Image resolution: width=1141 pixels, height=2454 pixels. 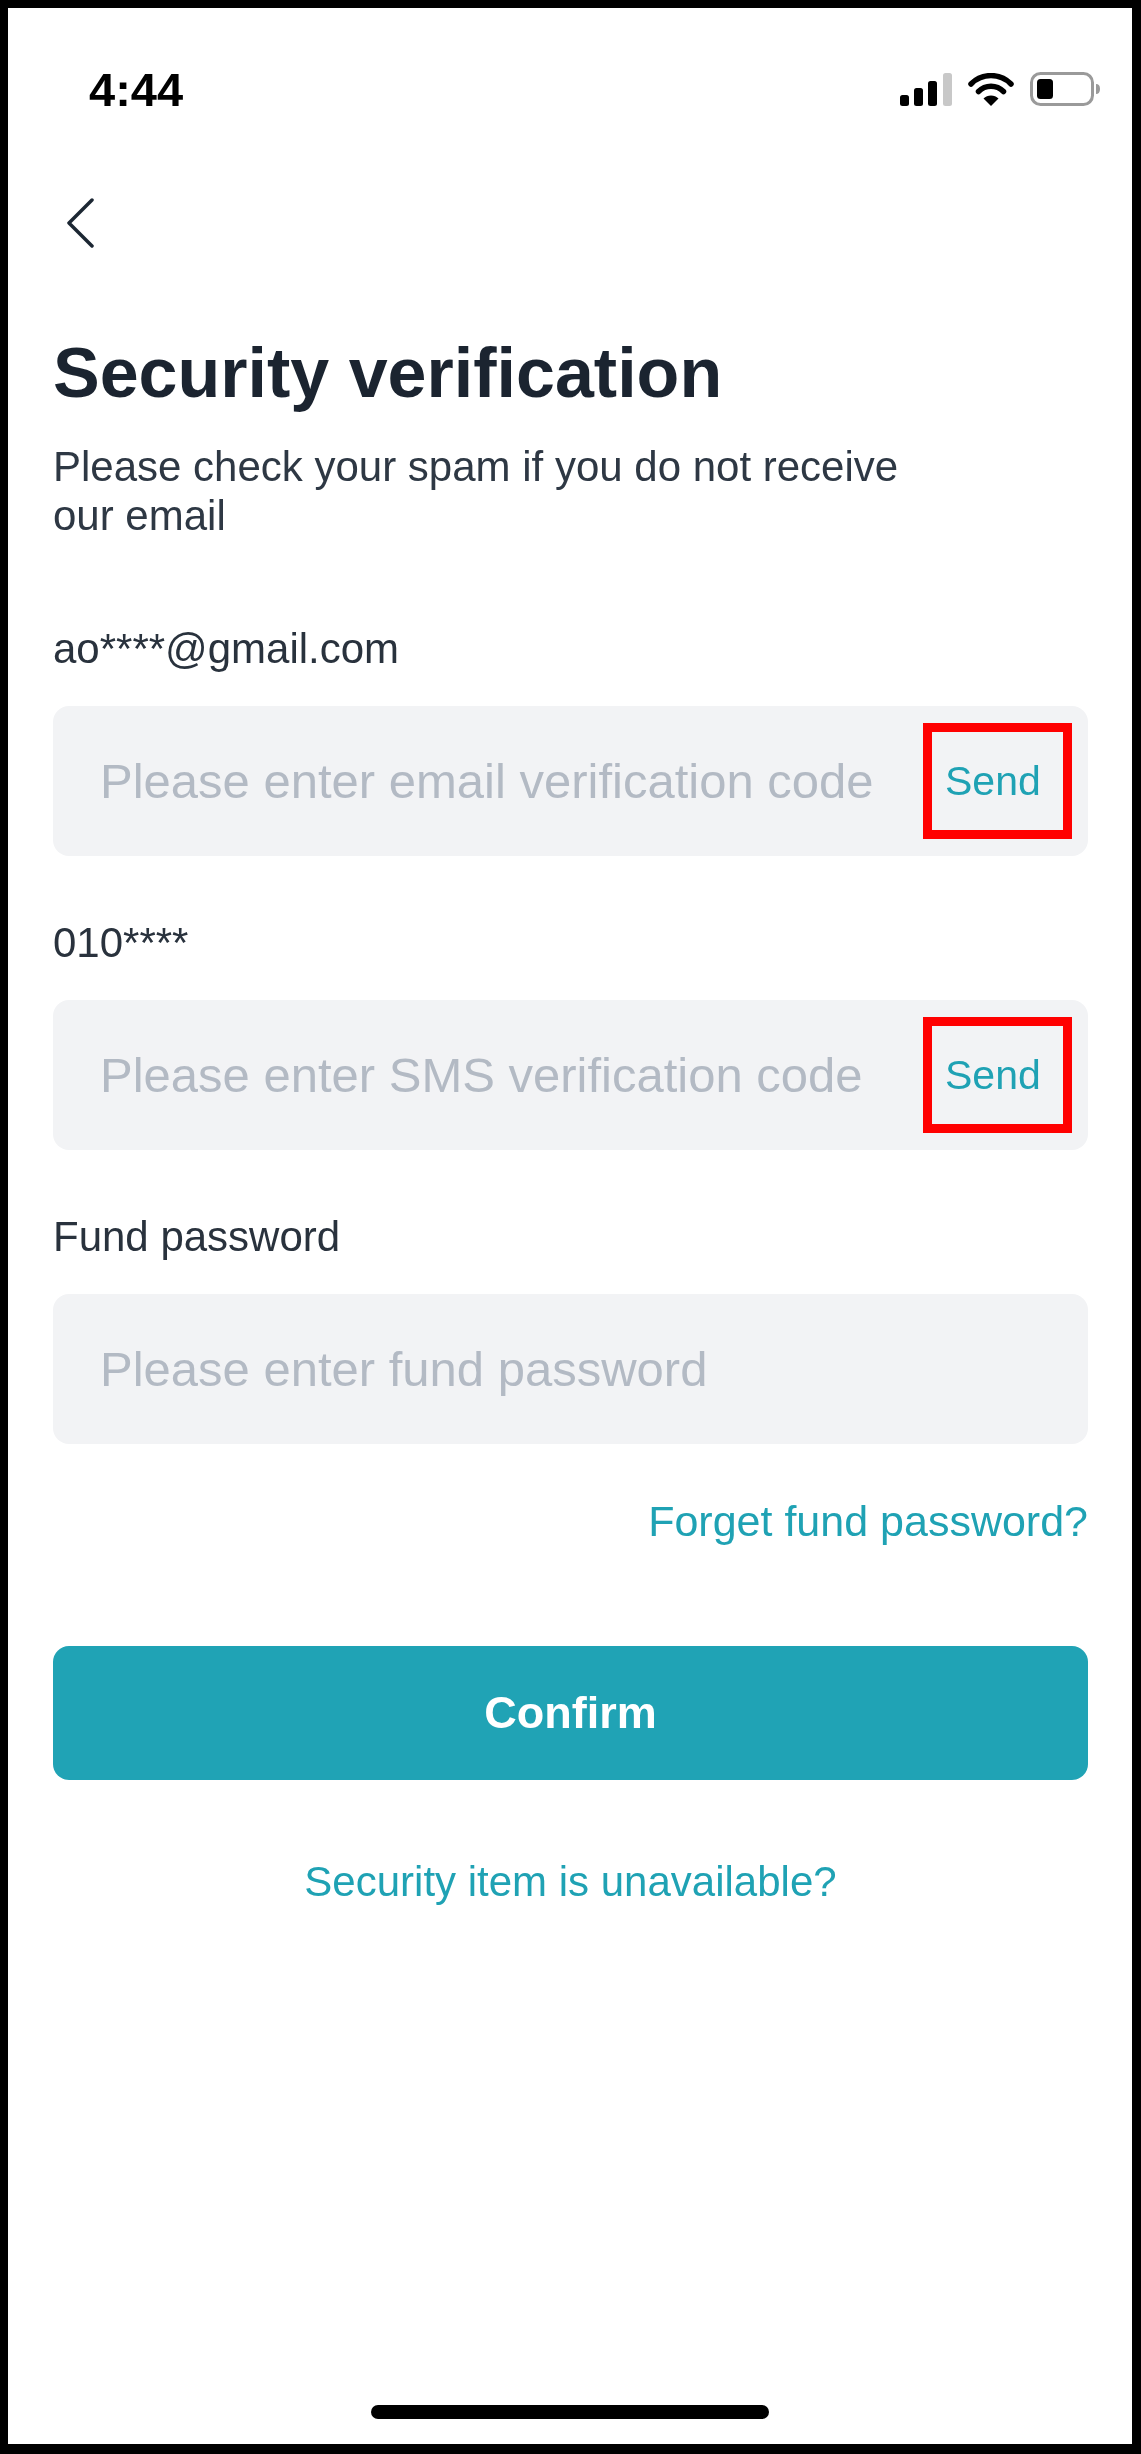 What do you see at coordinates (570, 1713) in the screenshot?
I see `confirm-button: Confirm` at bounding box center [570, 1713].